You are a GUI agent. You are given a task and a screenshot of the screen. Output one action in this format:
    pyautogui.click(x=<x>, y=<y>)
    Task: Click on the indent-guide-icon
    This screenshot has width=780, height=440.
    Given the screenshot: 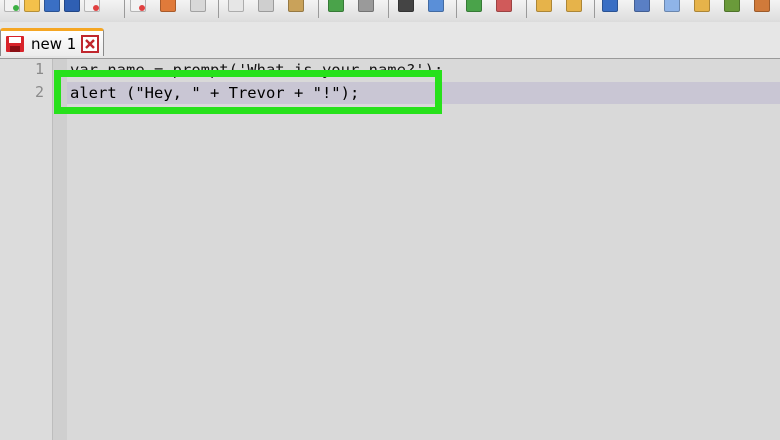 What is the action you would take?
    pyautogui.click(x=672, y=6)
    